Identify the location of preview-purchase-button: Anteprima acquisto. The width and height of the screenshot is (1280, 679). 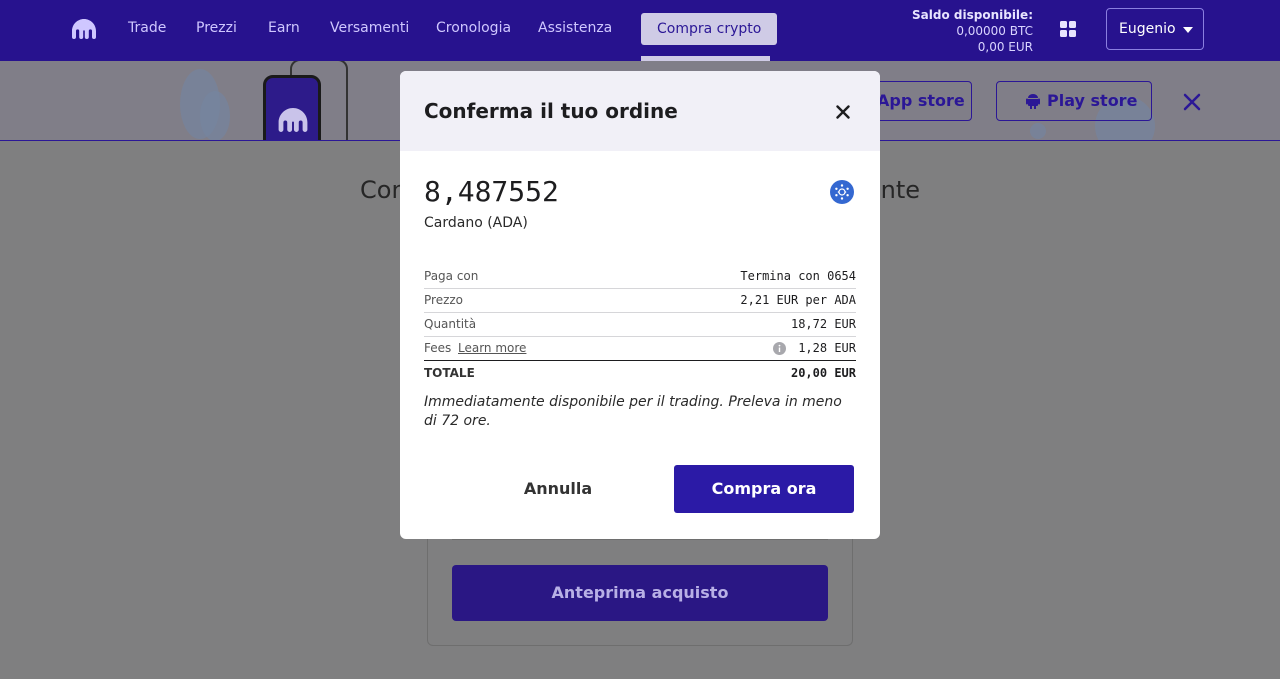
(640, 593).